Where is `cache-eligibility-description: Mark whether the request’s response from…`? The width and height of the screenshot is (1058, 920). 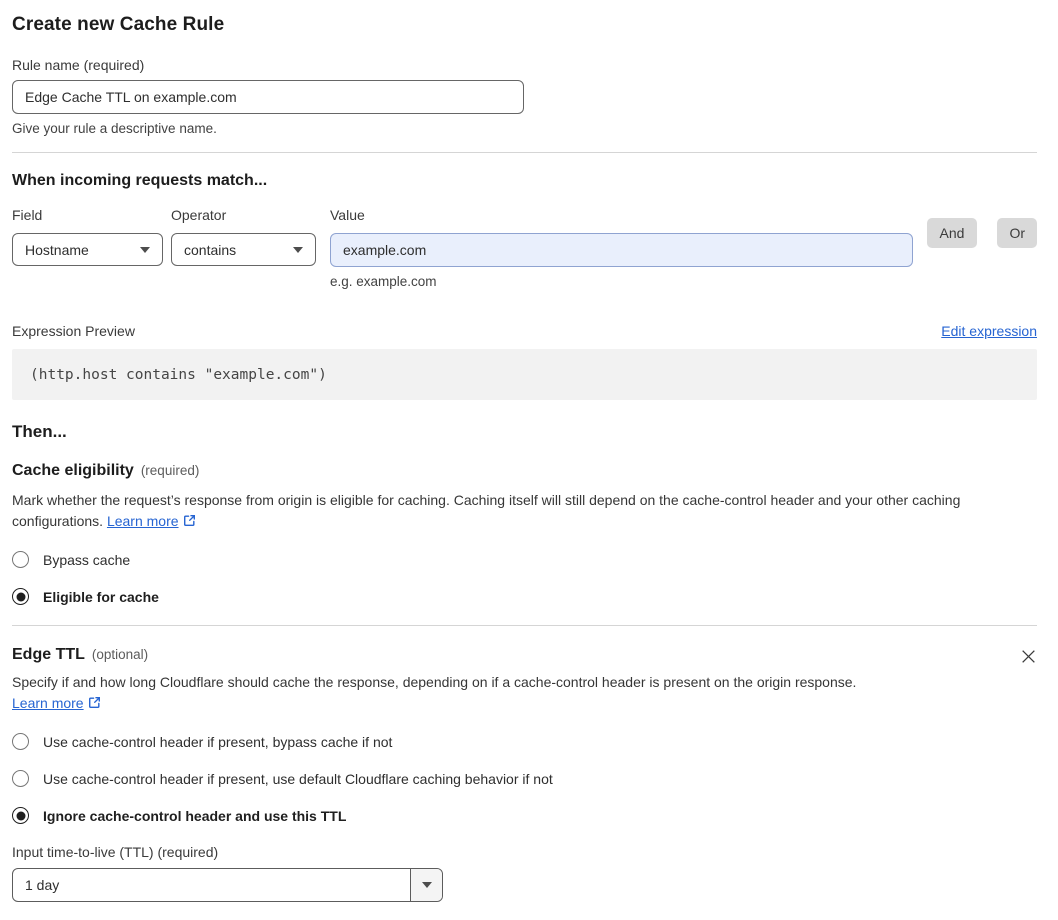
cache-eligibility-description: Mark whether the request’s response from… is located at coordinates (524, 512).